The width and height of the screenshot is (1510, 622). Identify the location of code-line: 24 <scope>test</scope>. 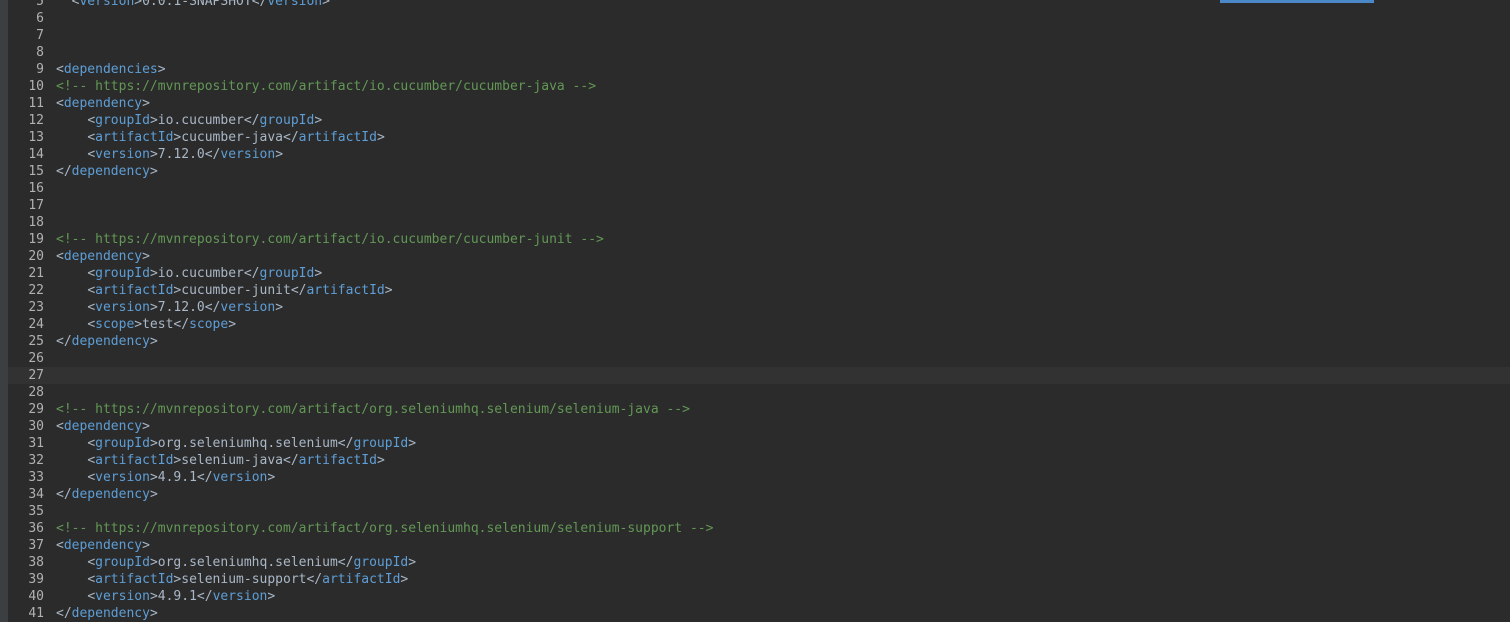
(759, 324).